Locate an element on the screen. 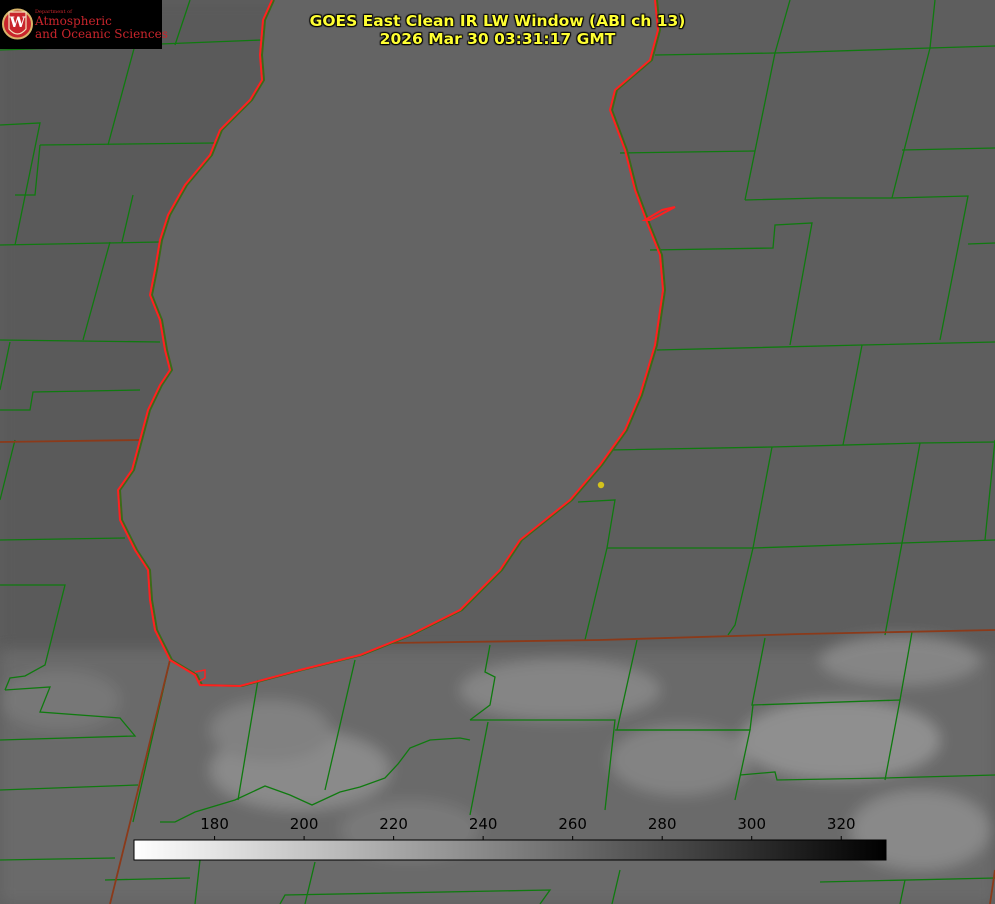 This screenshot has height=904, width=995. colorbar-tick-label: 320 is located at coordinates (841, 824).